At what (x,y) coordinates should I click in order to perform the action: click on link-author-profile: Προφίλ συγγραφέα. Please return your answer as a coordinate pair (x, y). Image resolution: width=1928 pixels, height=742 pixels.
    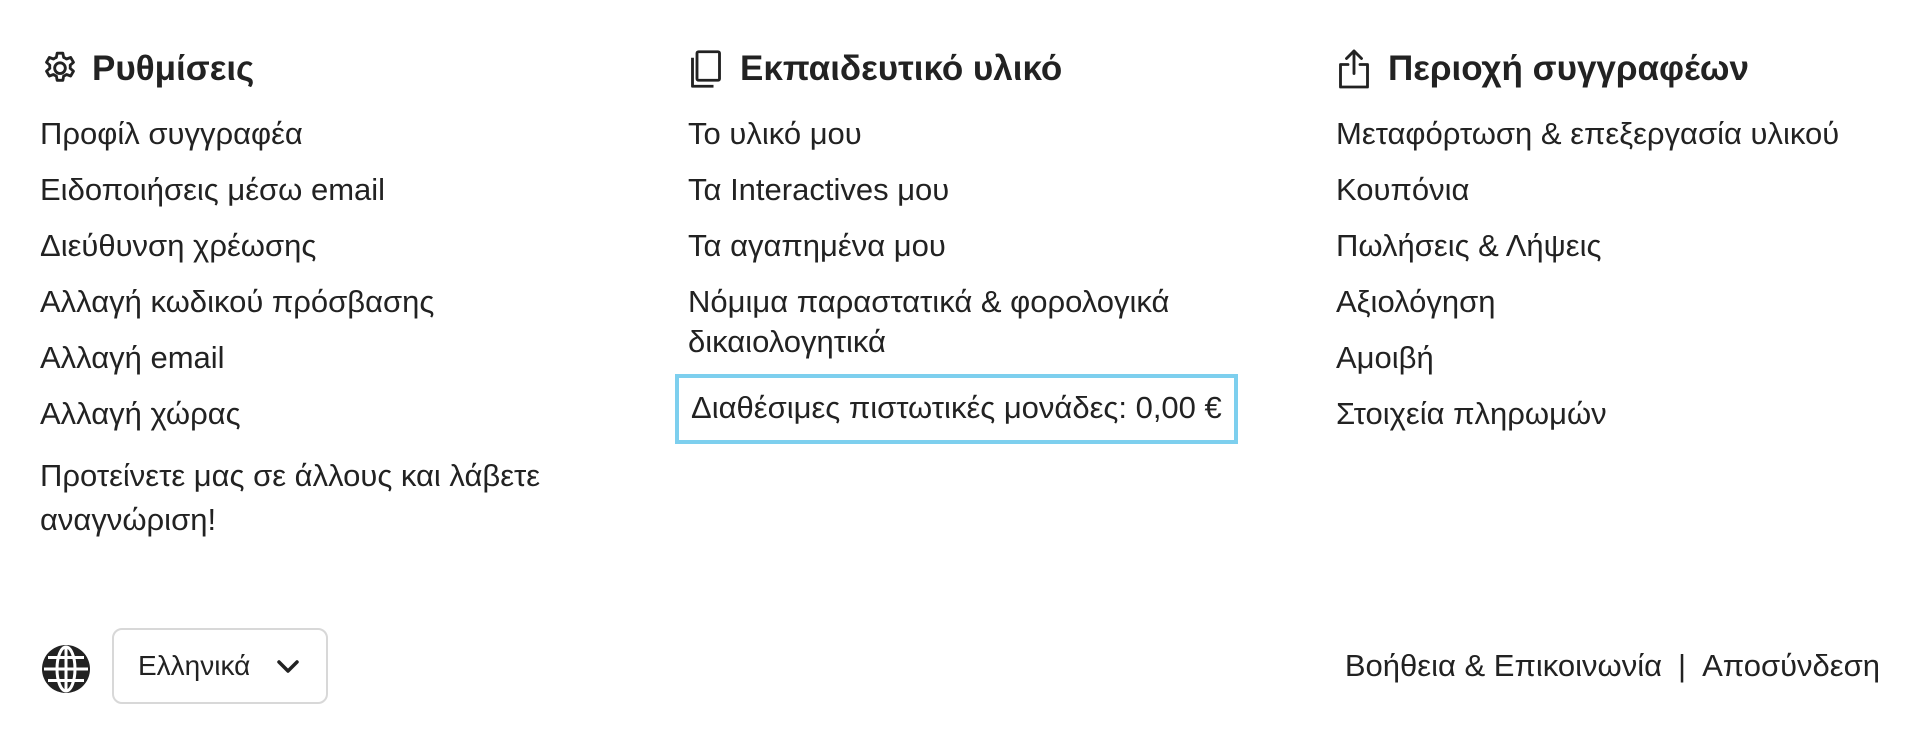
    Looking at the image, I should click on (340, 134).